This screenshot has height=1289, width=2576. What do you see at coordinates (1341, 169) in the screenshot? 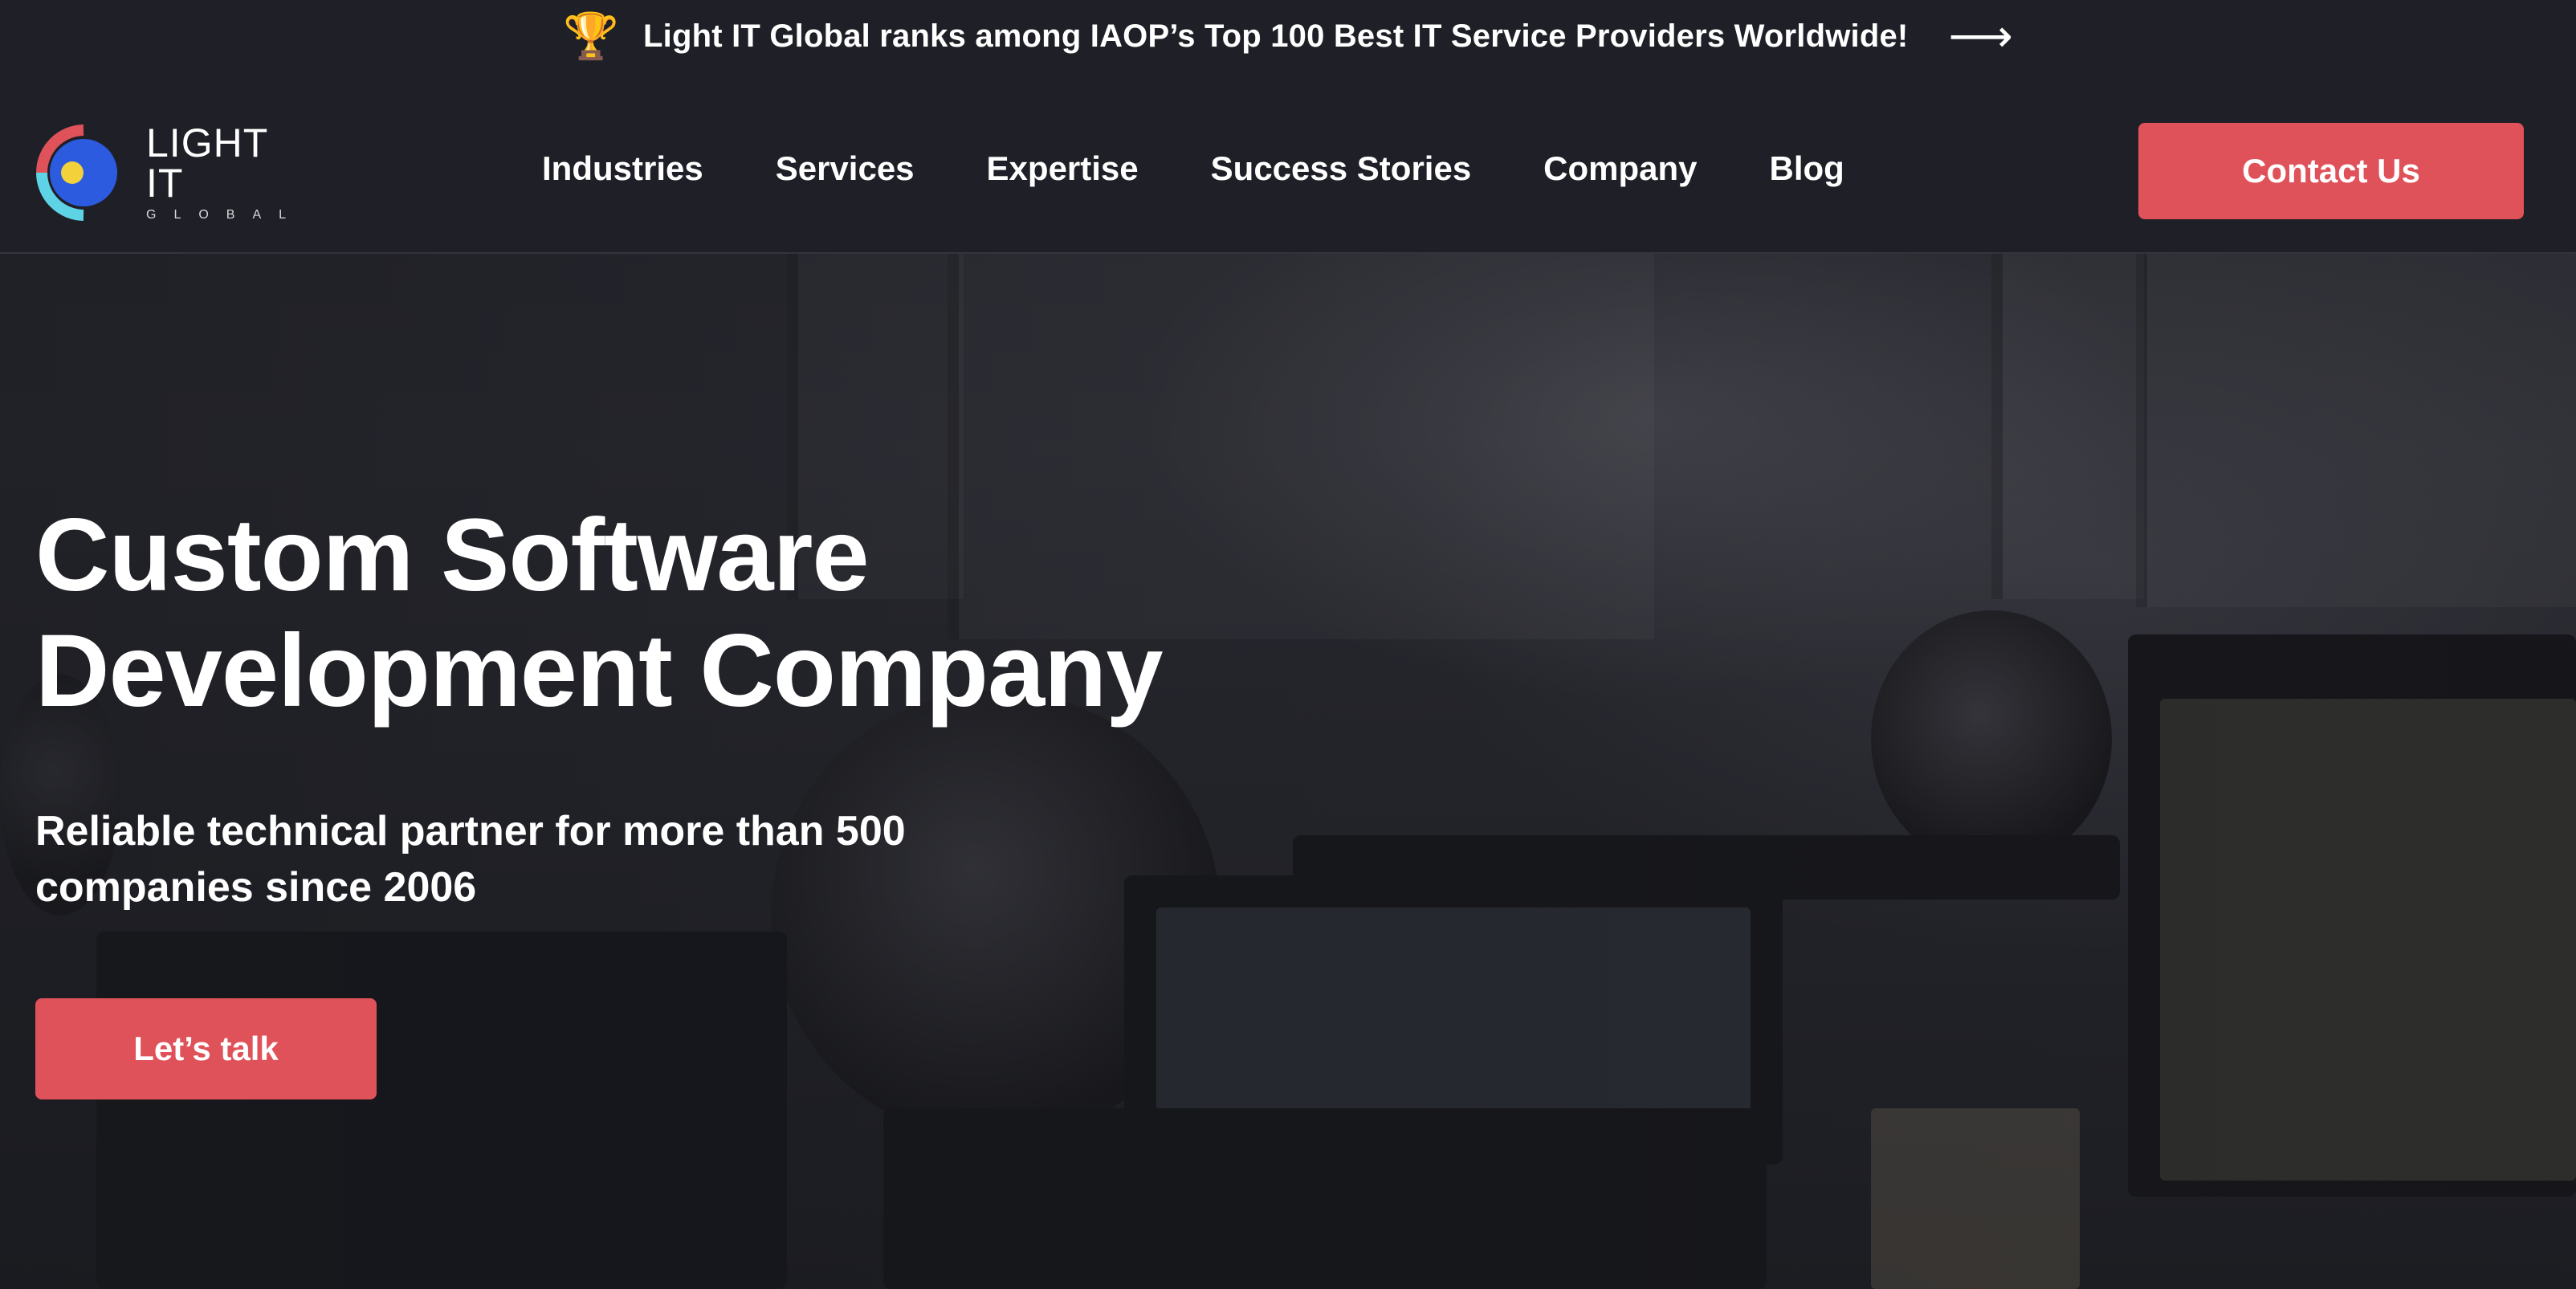
I see `nav-item-success-stories: Success Stories` at bounding box center [1341, 169].